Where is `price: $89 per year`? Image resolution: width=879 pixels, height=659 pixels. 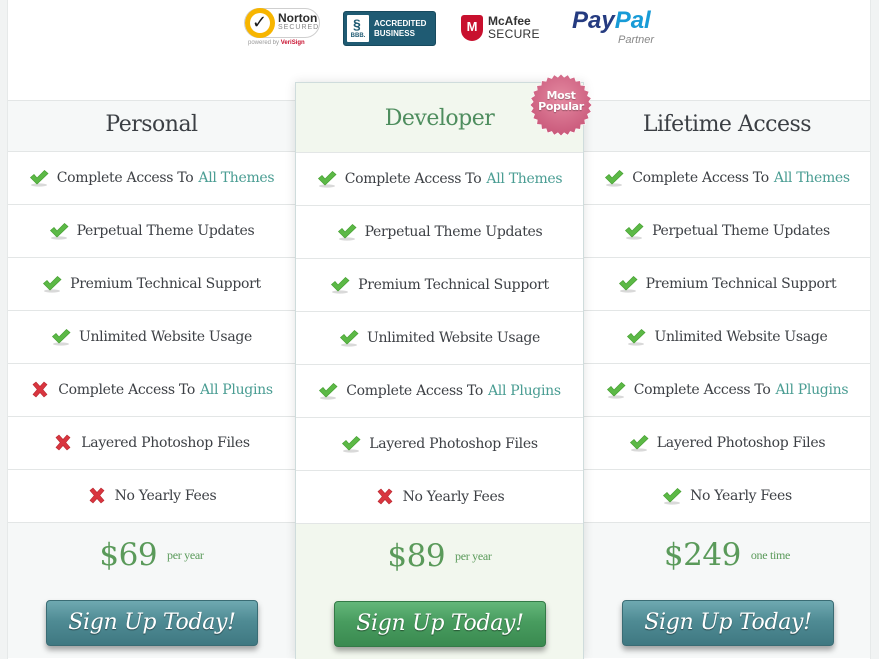
price: $89 per year is located at coordinates (439, 556).